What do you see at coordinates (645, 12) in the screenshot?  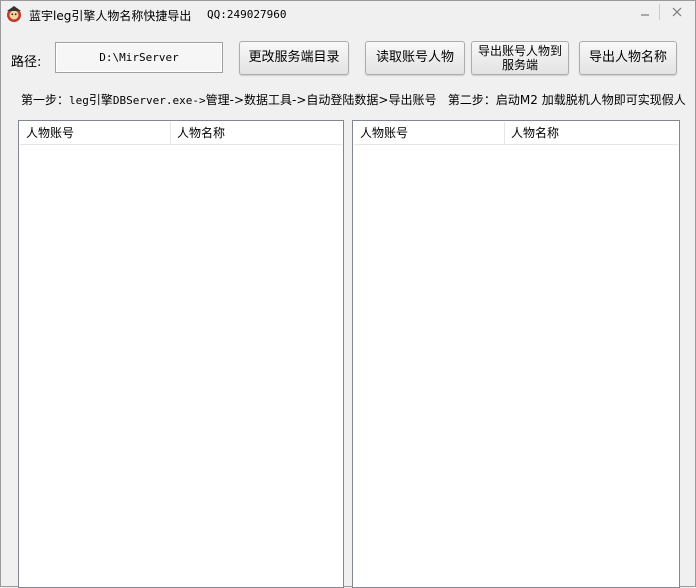 I see `minimize-icon` at bounding box center [645, 12].